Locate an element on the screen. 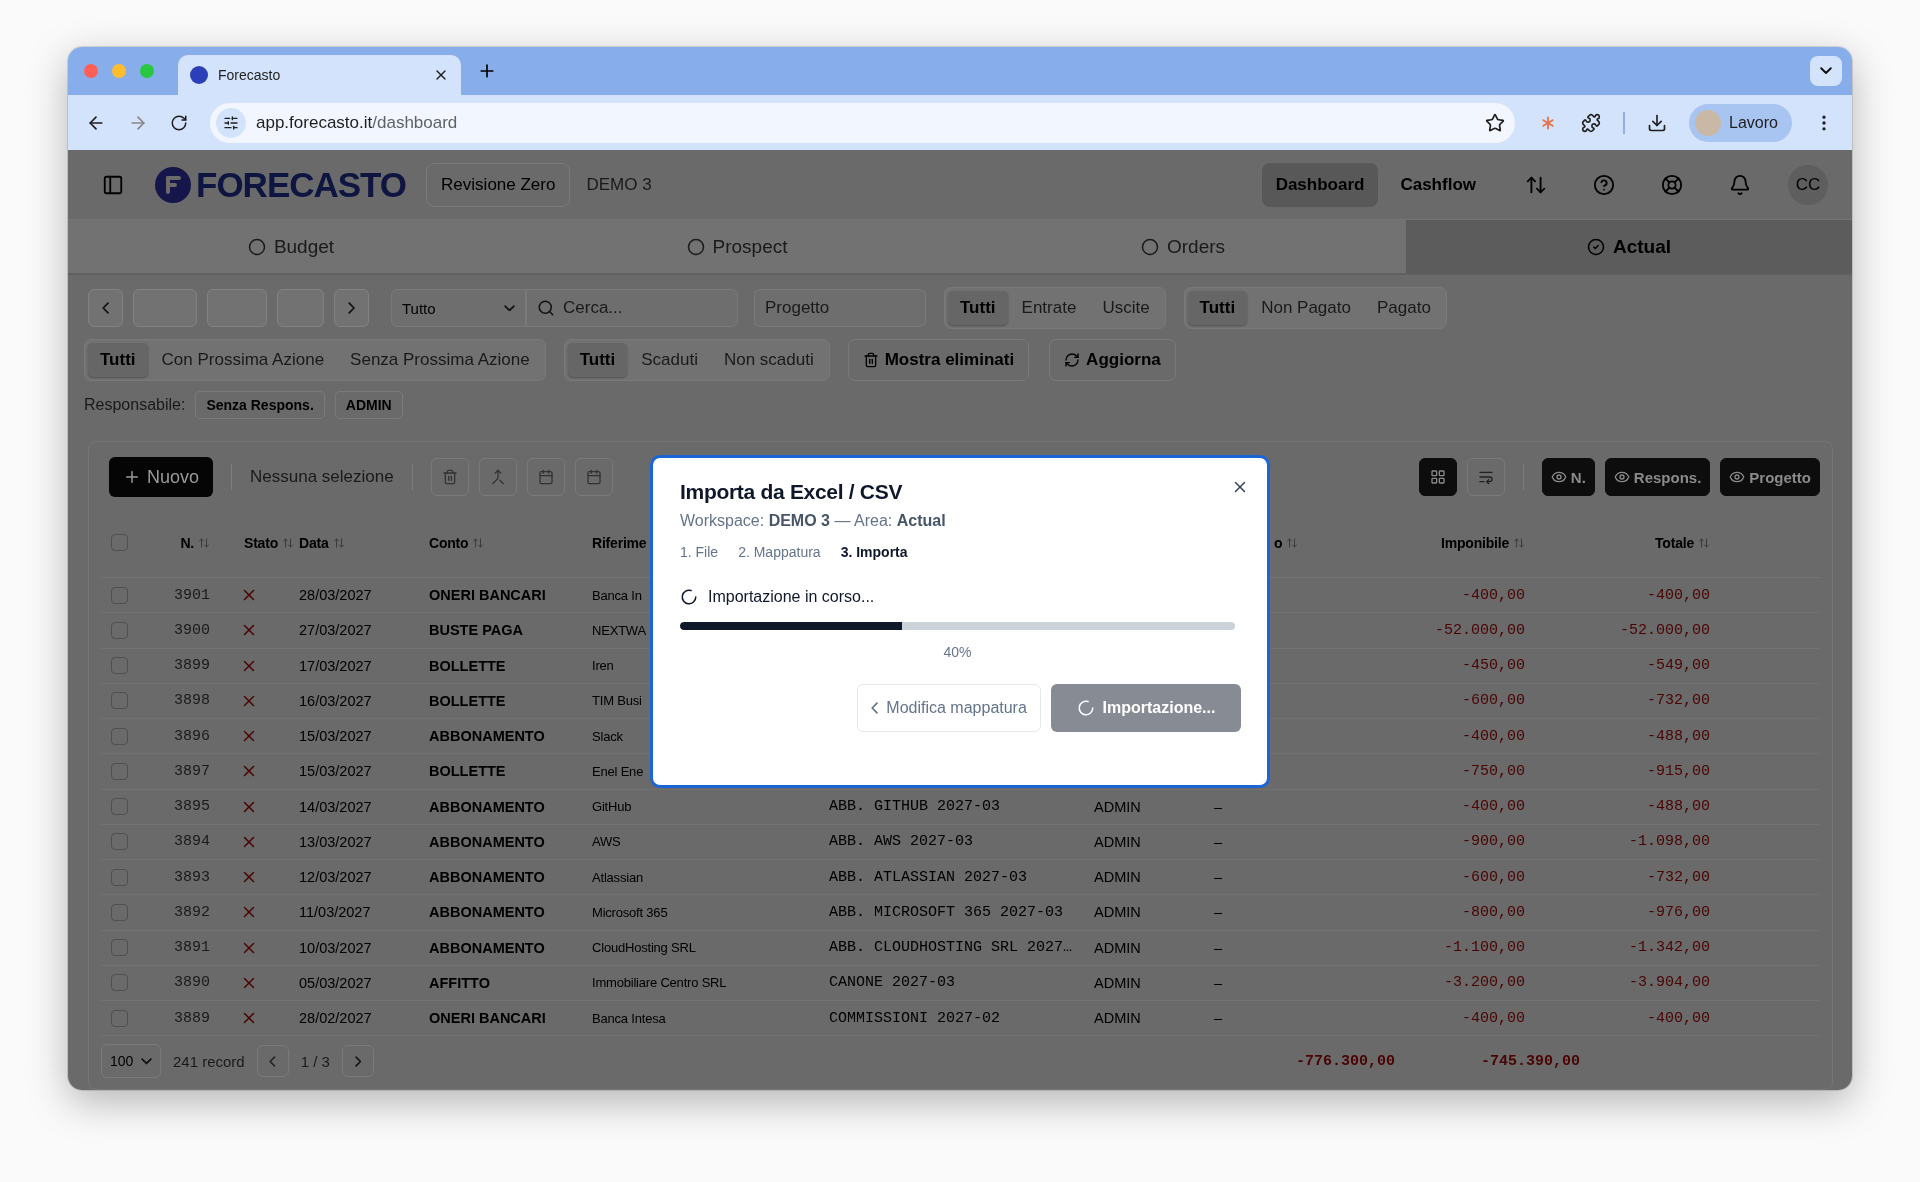 This screenshot has width=1920, height=1182. table-cell: 17/03/2027 is located at coordinates (335, 665).